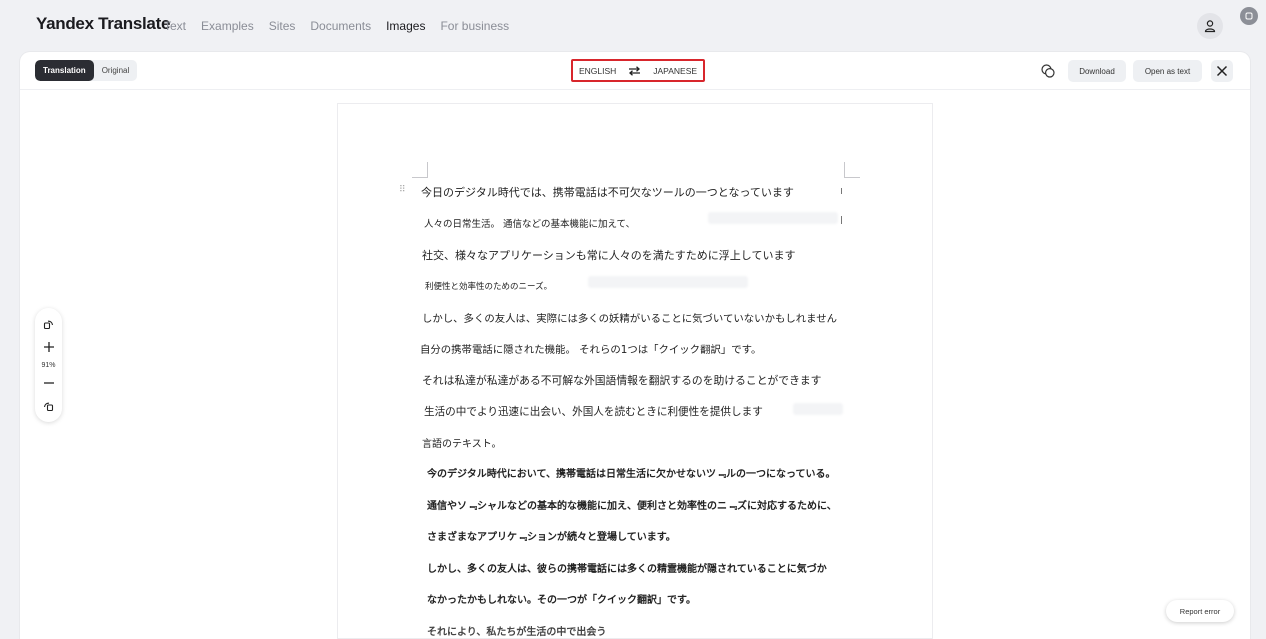  What do you see at coordinates (530, 224) in the screenshot?
I see `translated-line: 人々の日常生活。 通信などの基本機能に加えて、` at bounding box center [530, 224].